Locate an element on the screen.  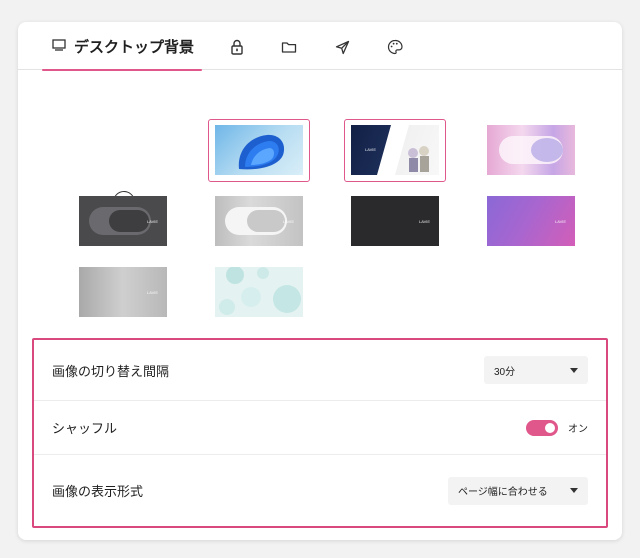
folder-icon is located at coordinates (289, 47).